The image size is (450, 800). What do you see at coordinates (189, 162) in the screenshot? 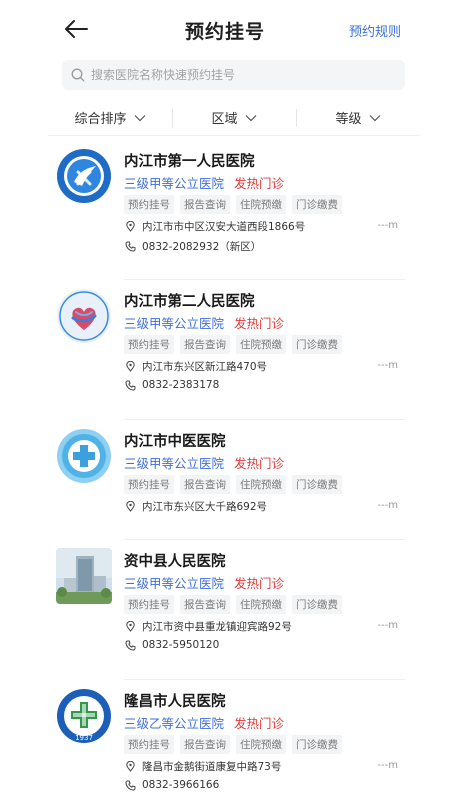
I see `hospital-name: 内江市第一人民医院` at bounding box center [189, 162].